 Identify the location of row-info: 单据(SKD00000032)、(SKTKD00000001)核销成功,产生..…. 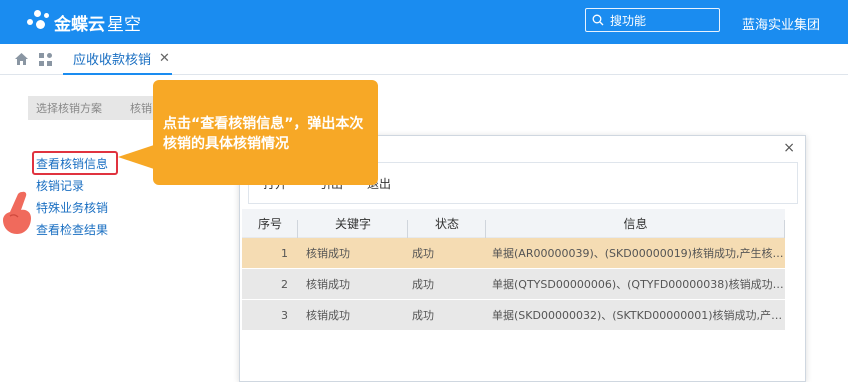
(638, 315).